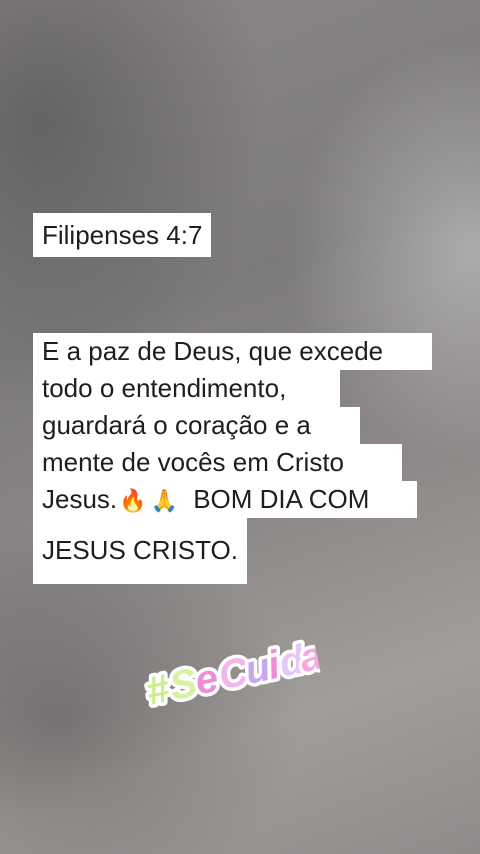 The height and width of the screenshot is (854, 480). Describe the element at coordinates (133, 501) in the screenshot. I see `fire-icon: 🔥` at that location.